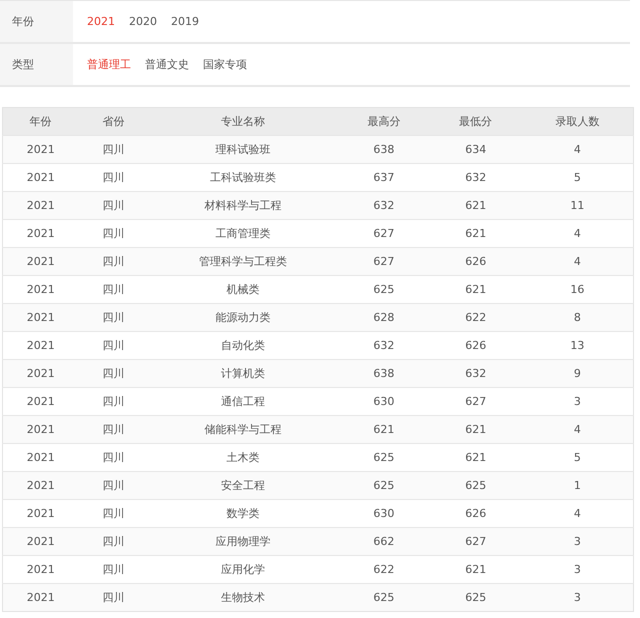 The height and width of the screenshot is (618, 640). Describe the element at coordinates (476, 318) in the screenshot. I see `table-cell: 622` at that location.